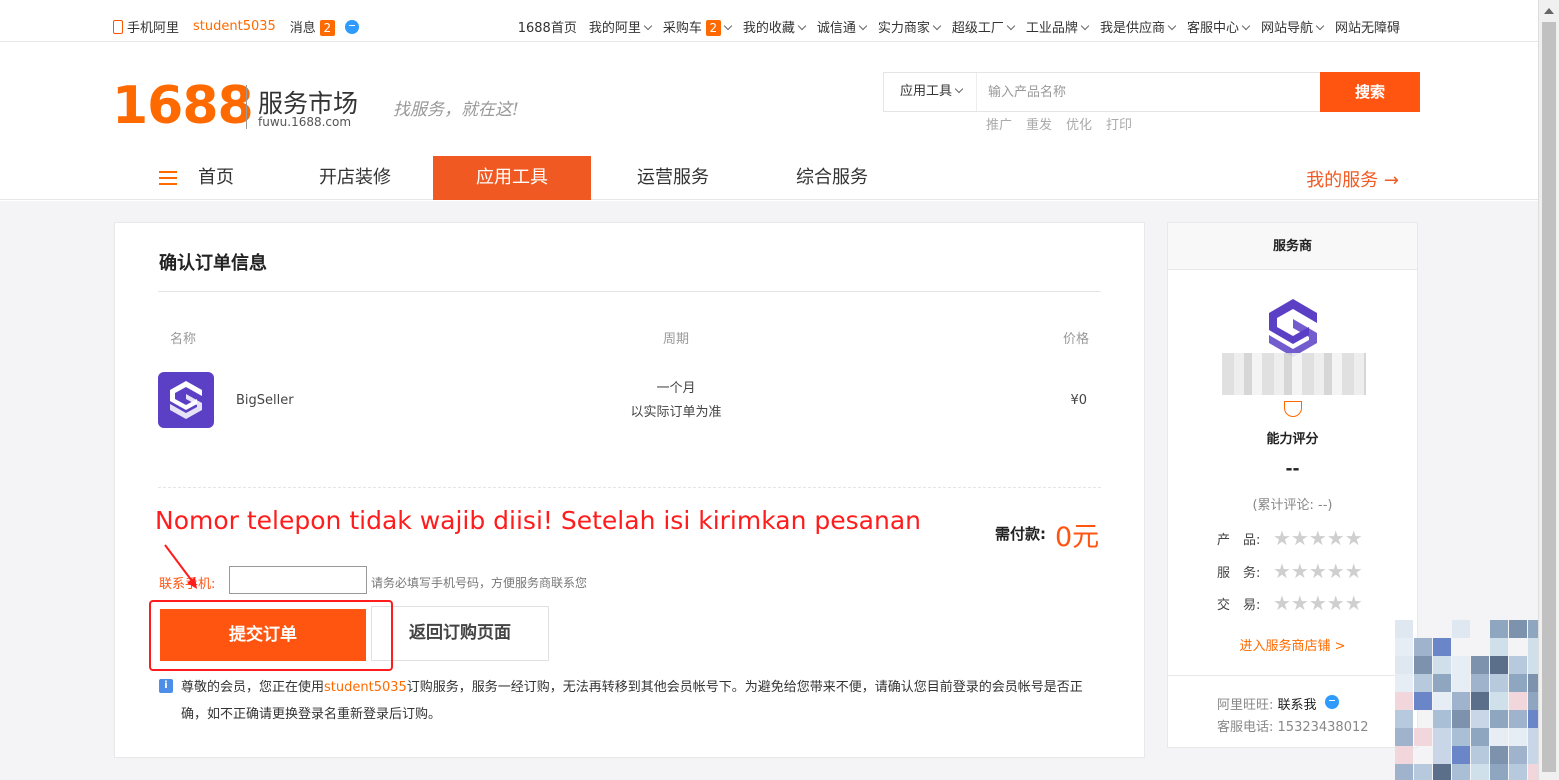 Image resolution: width=1559 pixels, height=780 pixels. I want to click on scroll-up-icon, so click(1549, 11).